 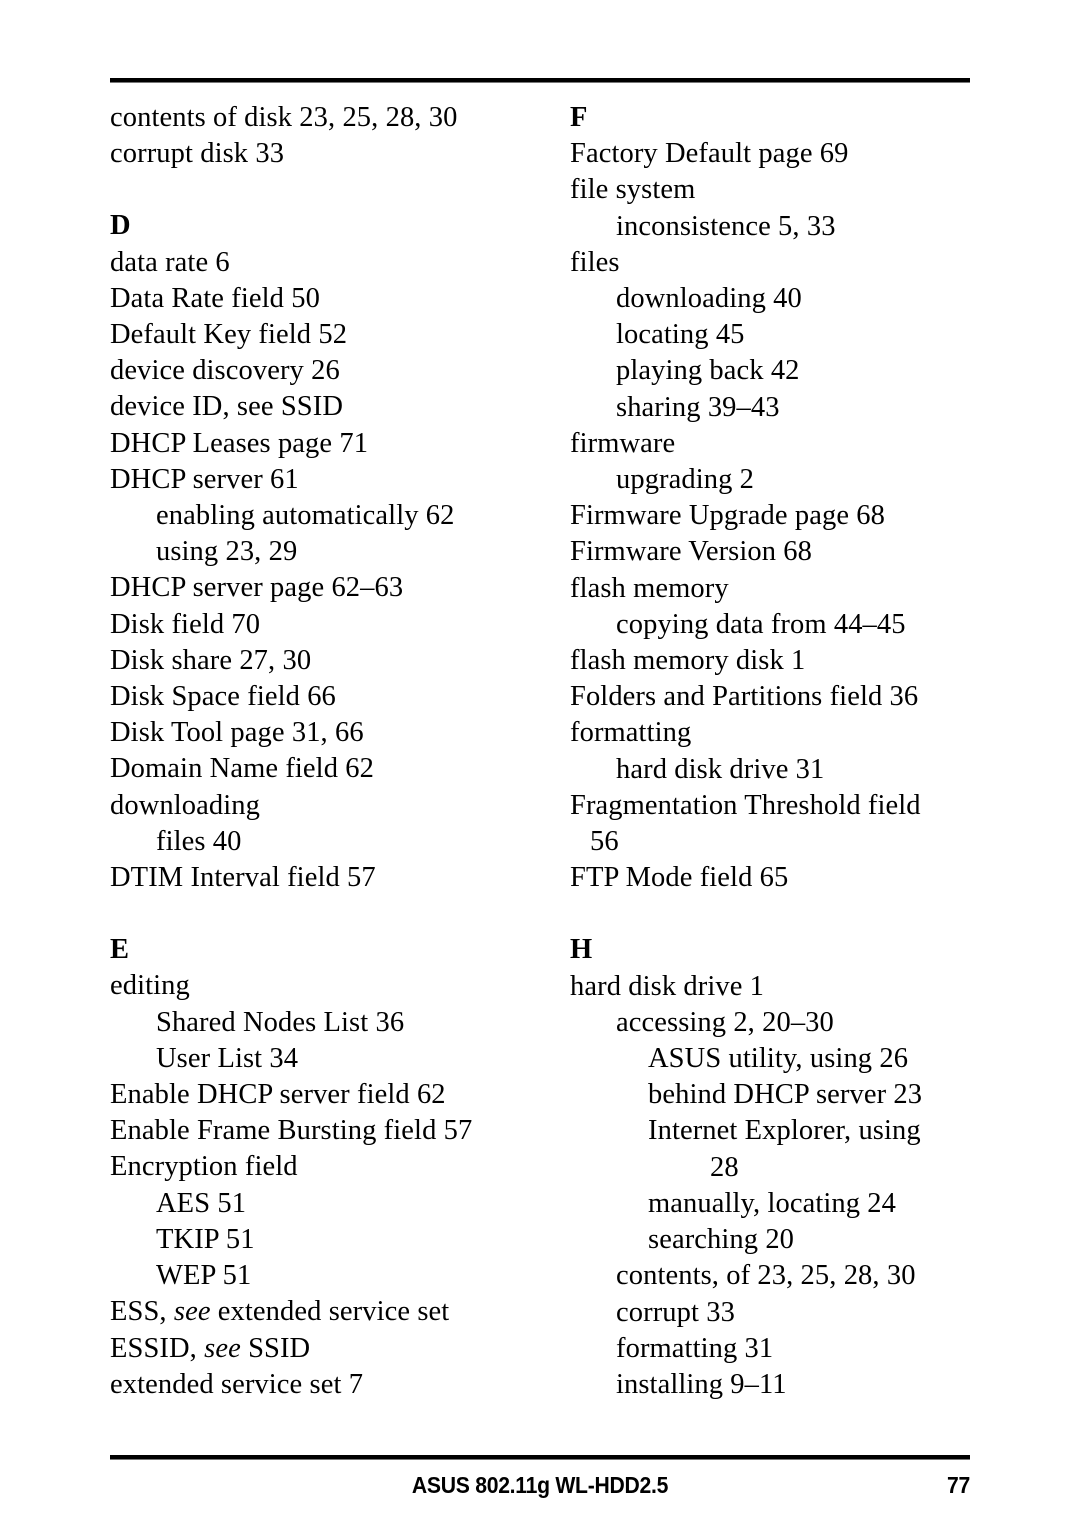 I want to click on index-entry: downloading, so click(x=185, y=805).